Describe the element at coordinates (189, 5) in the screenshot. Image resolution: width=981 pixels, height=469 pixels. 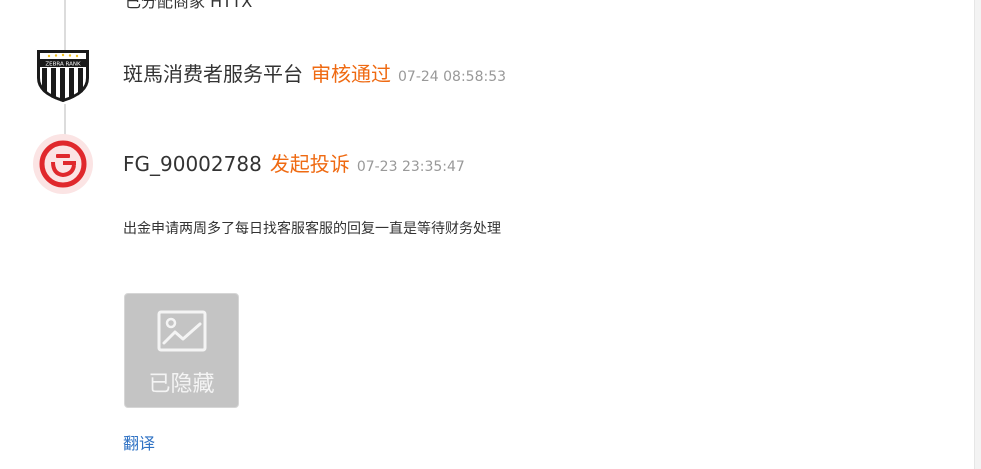
I see `previous-entry-text: 已分配商家 HTTX` at that location.